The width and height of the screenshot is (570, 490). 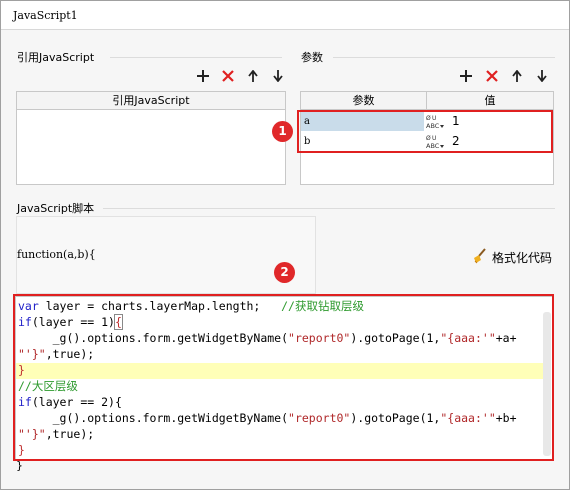 What do you see at coordinates (19, 465) in the screenshot?
I see `function-closing-brace: }` at bounding box center [19, 465].